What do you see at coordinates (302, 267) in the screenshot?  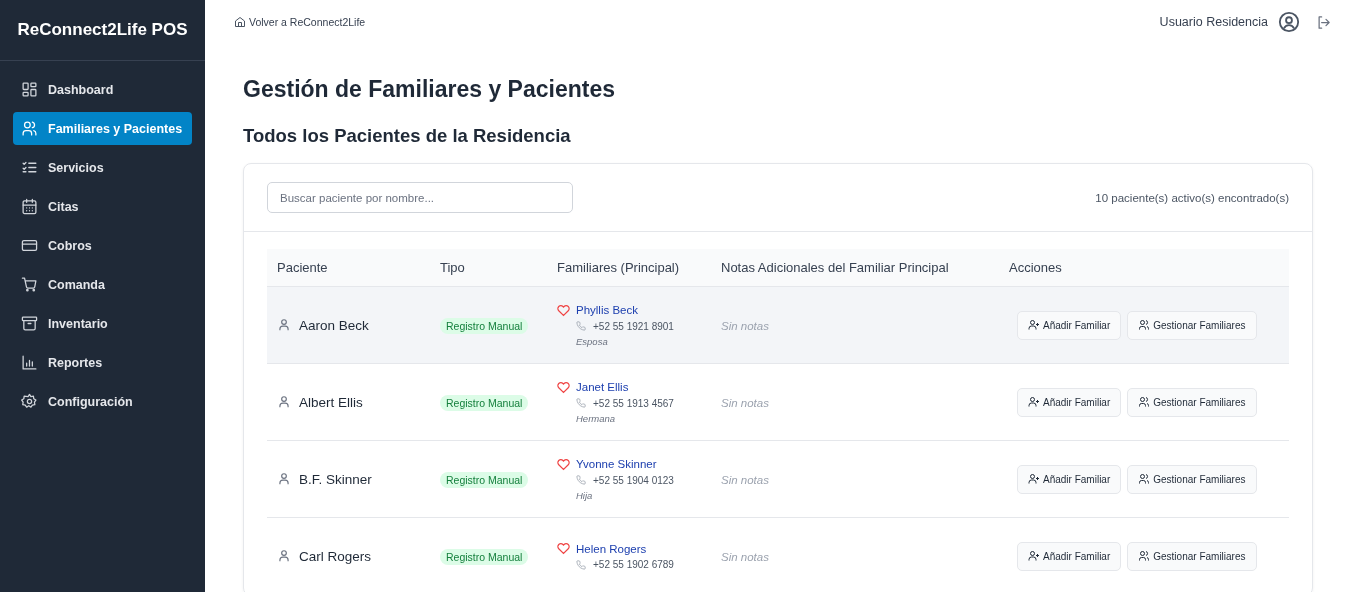 I see `column-header: Paciente` at bounding box center [302, 267].